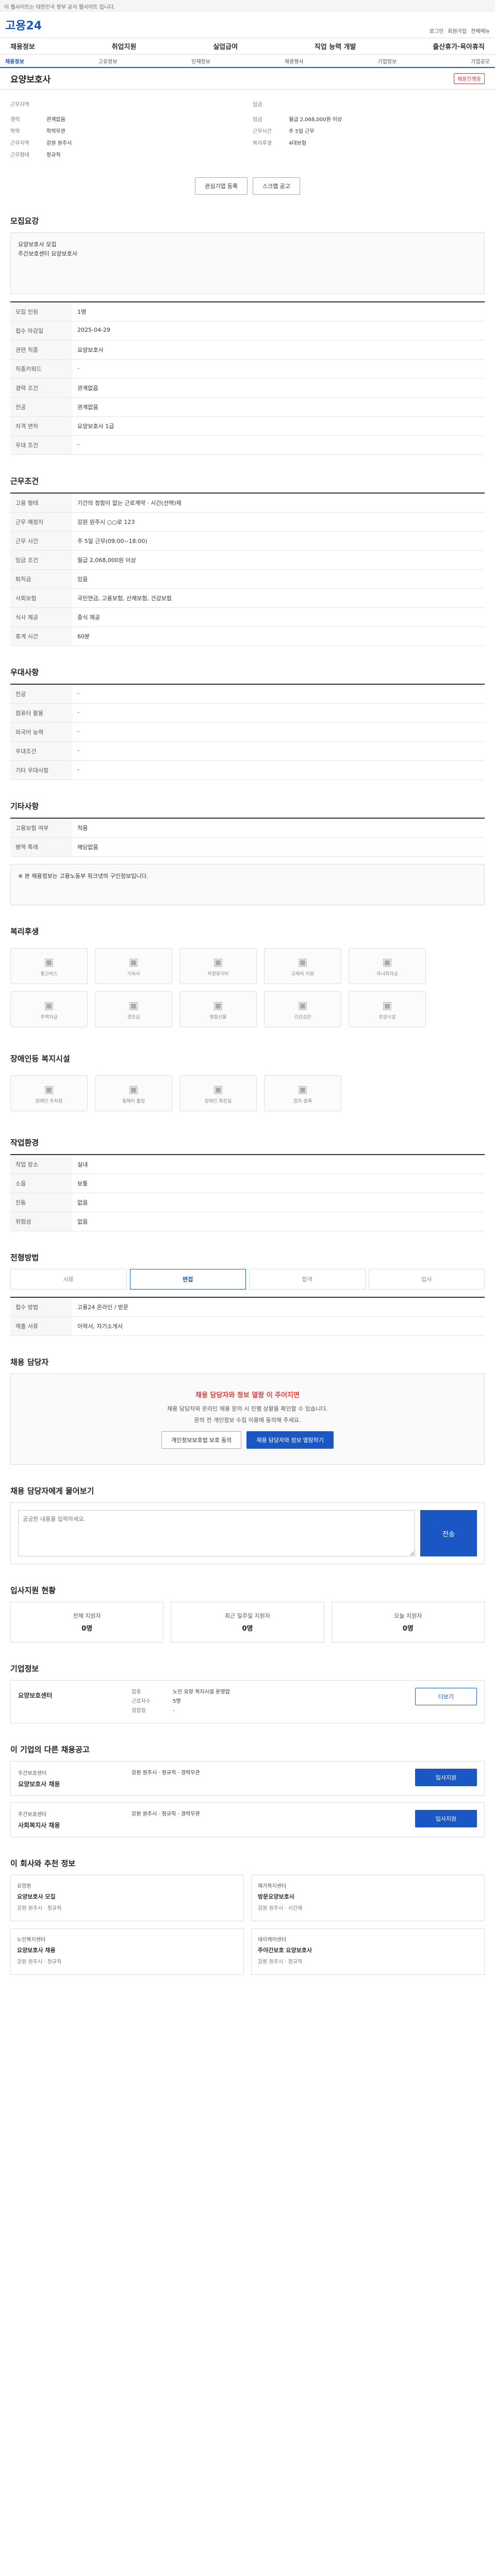 This screenshot has height=2576, width=495. Describe the element at coordinates (41, 1202) in the screenshot. I see `row-label: 진동` at that location.